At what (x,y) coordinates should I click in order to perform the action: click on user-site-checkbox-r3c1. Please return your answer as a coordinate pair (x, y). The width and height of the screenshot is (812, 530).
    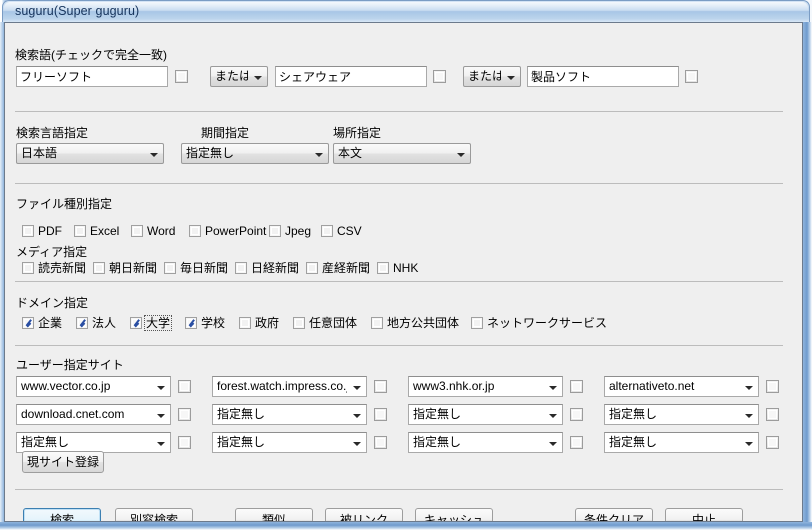
    Looking at the image, I should click on (184, 442).